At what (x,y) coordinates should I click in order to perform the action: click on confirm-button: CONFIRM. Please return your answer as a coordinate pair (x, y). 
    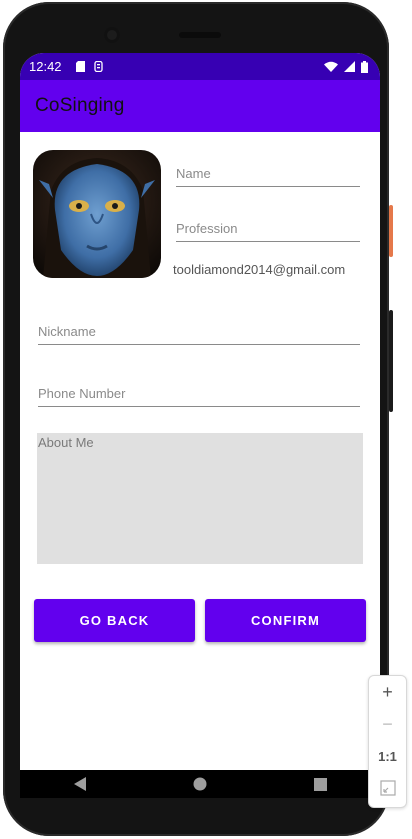
    Looking at the image, I should click on (285, 620).